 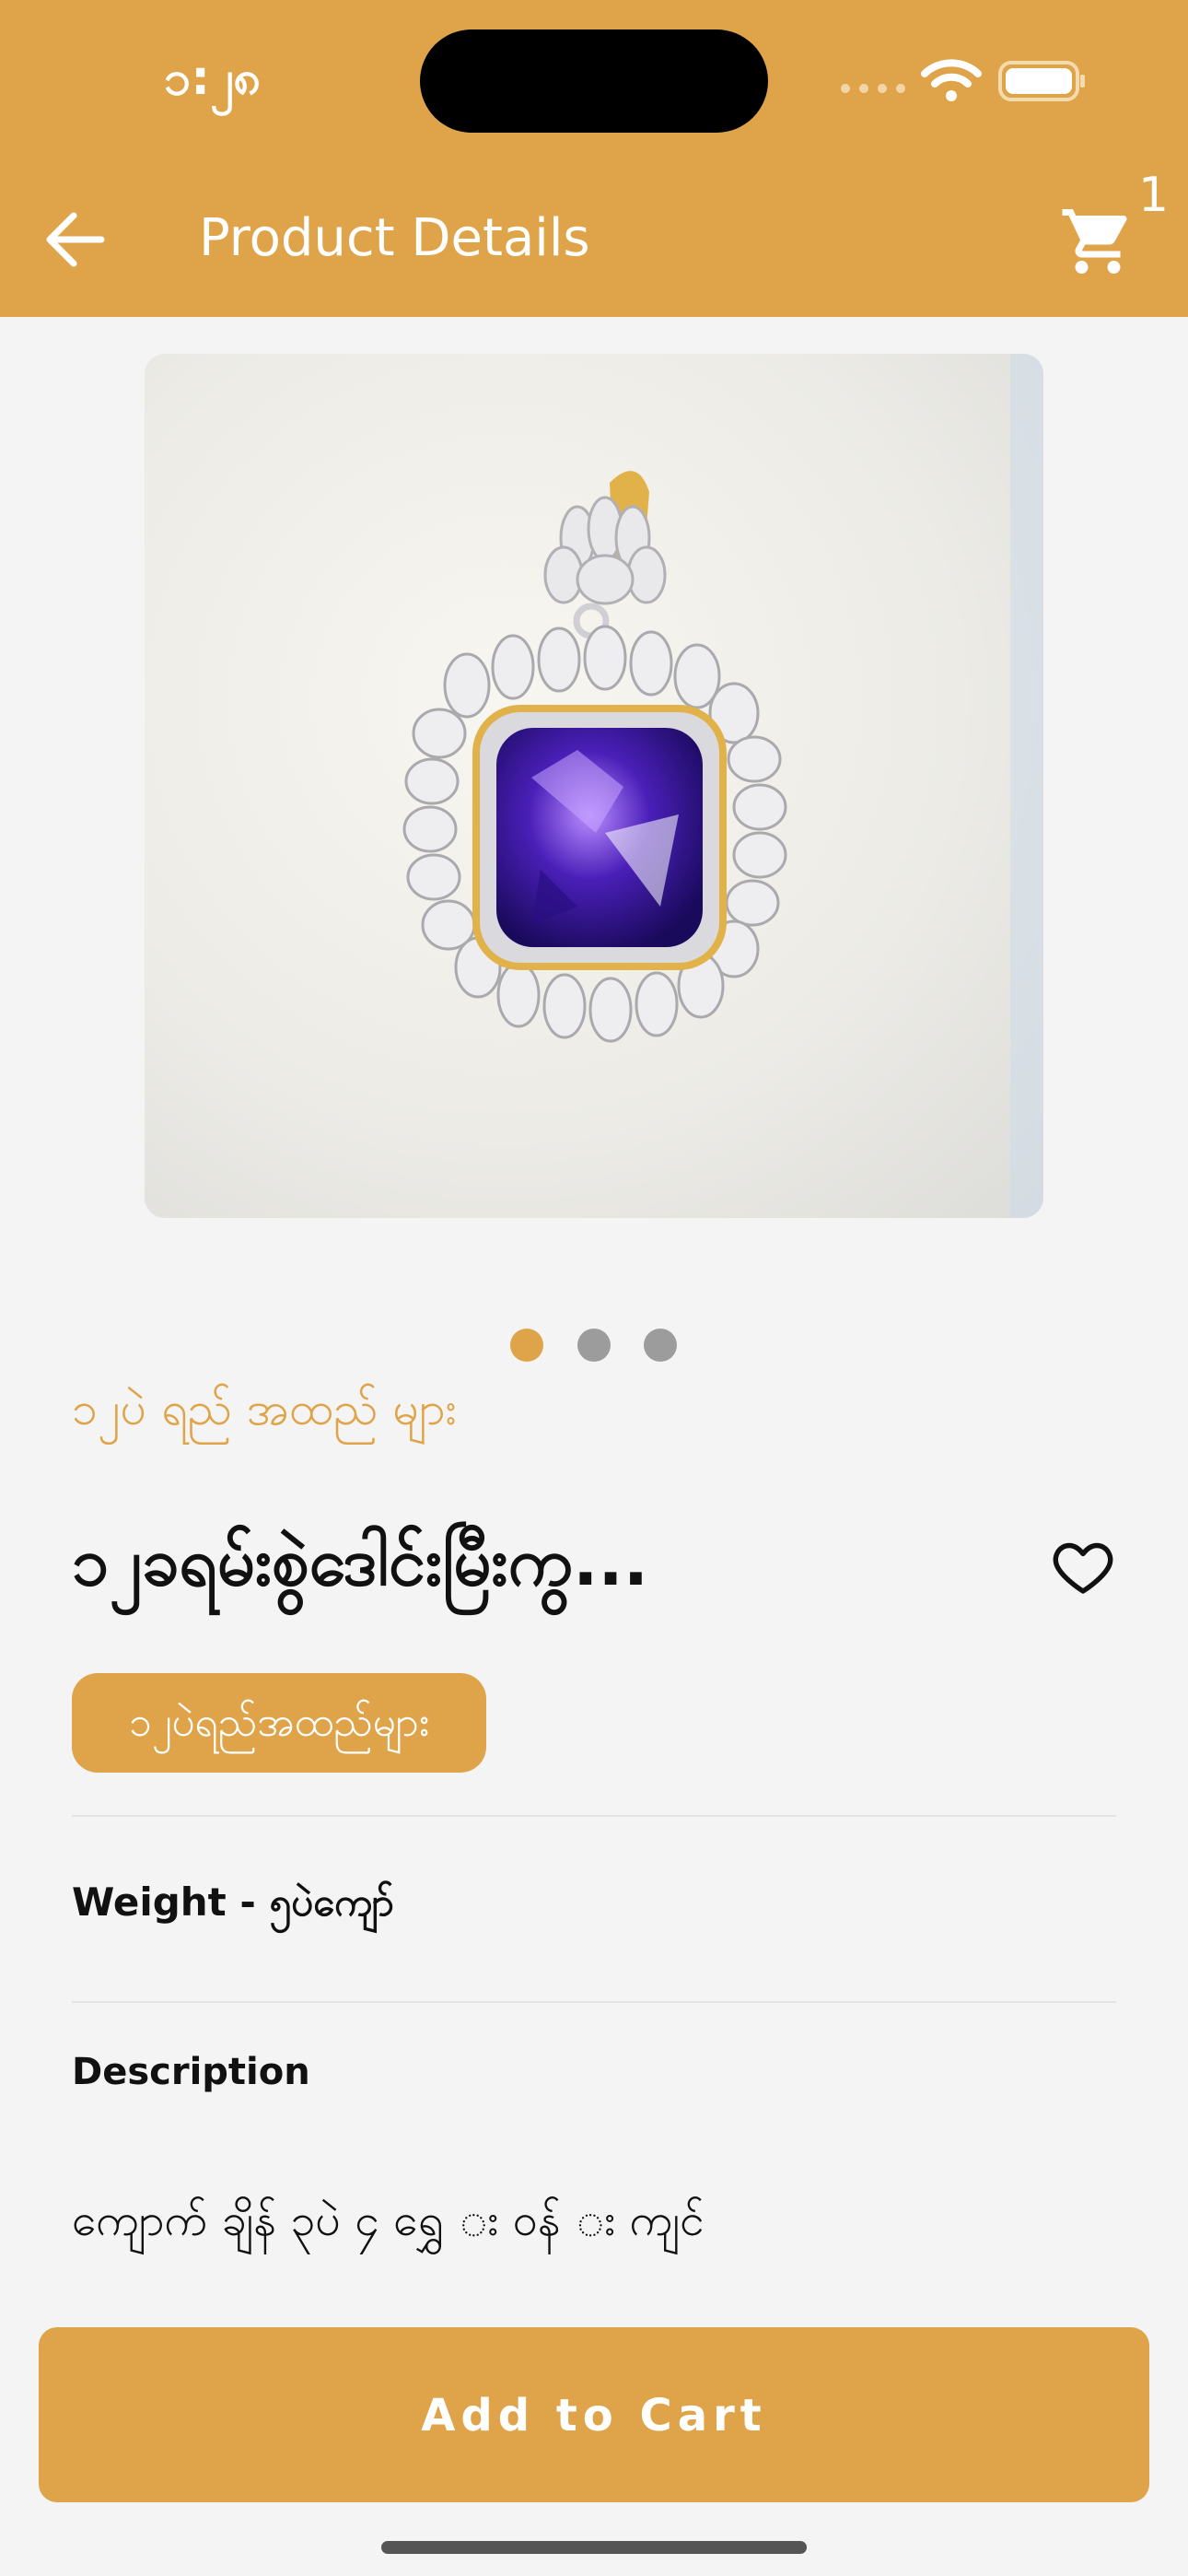 I want to click on product-category: ၁၂ပဲ ရည် အထည် များ, so click(x=265, y=1408).